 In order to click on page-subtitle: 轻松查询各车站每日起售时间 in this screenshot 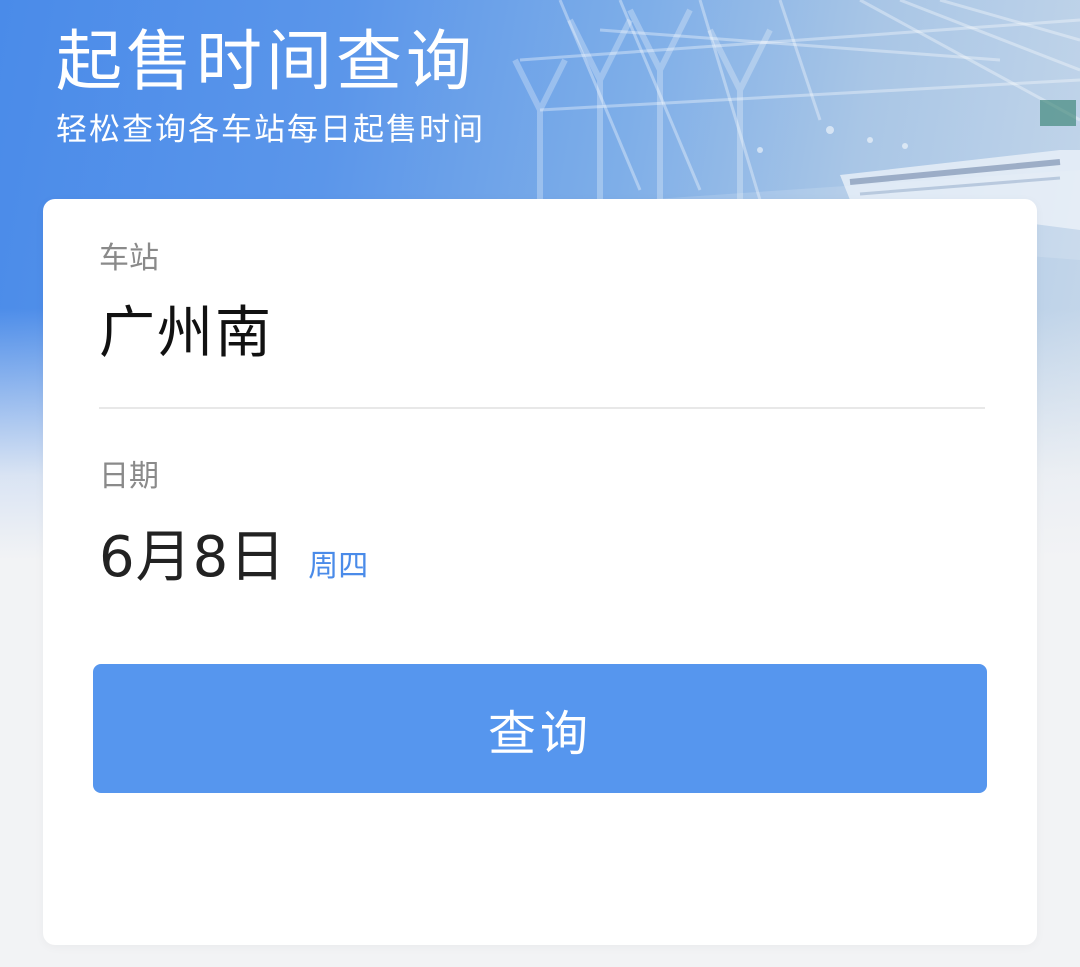, I will do `click(270, 130)`.